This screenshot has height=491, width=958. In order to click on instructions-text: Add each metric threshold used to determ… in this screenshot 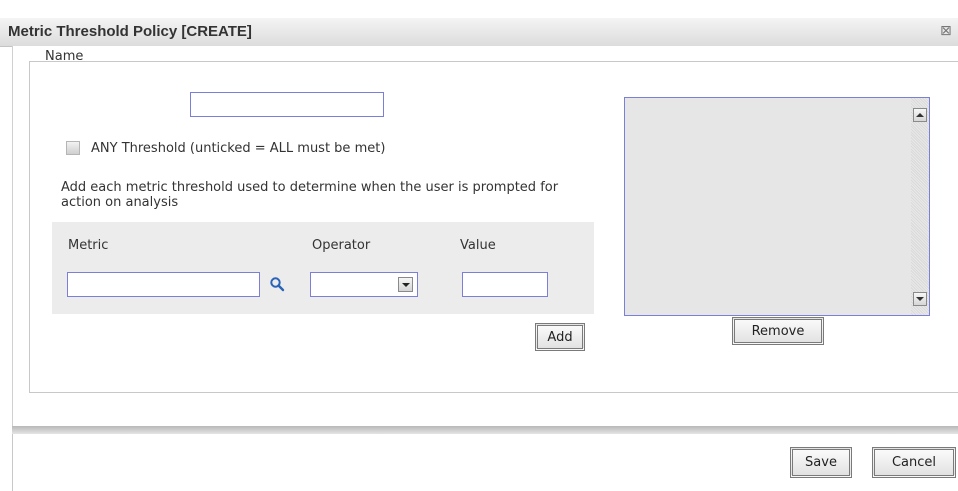, I will do `click(310, 195)`.